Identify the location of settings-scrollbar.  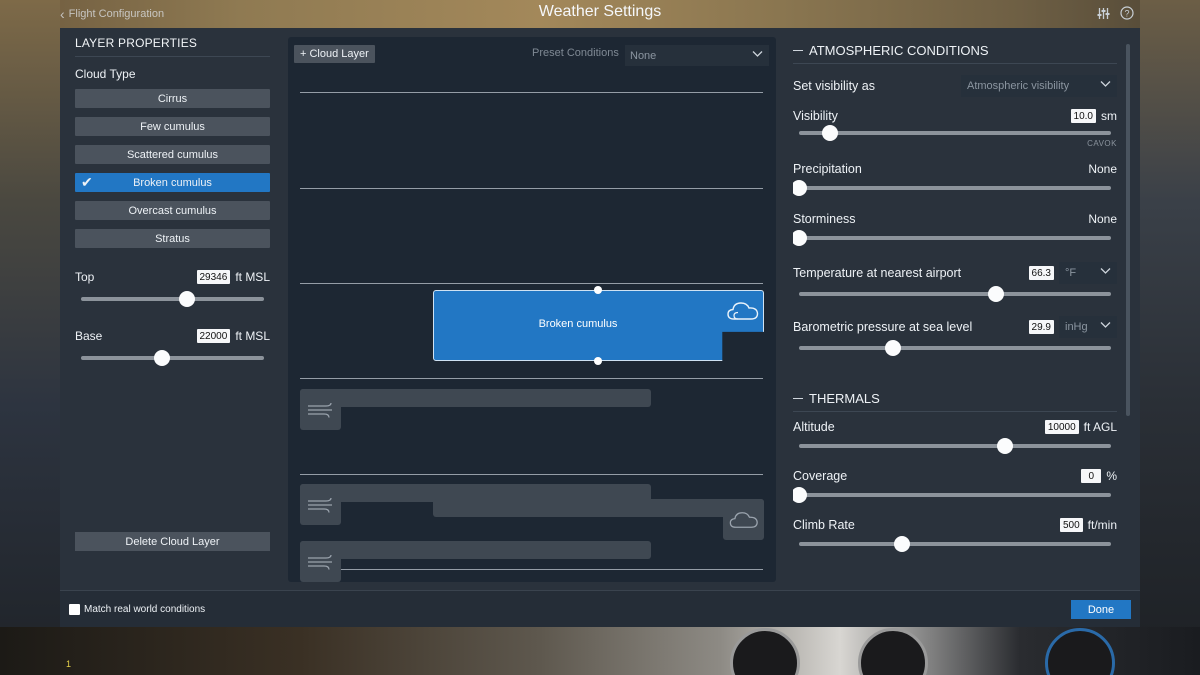
(1128, 230).